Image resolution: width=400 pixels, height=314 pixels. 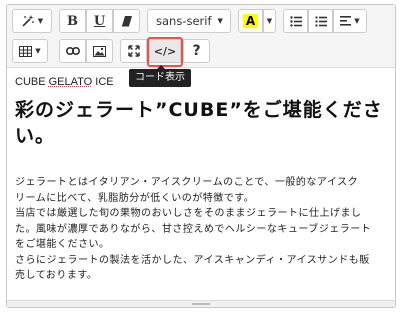 I want to click on unordered-list-button, so click(x=295, y=21).